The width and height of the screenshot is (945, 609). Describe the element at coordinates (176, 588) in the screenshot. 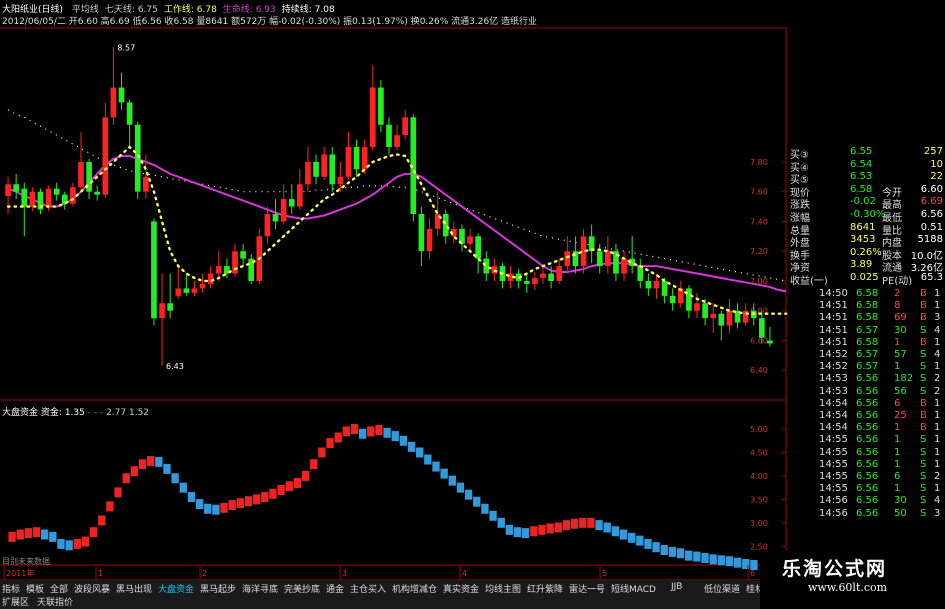

I see `tab-5: 大盘资金` at that location.